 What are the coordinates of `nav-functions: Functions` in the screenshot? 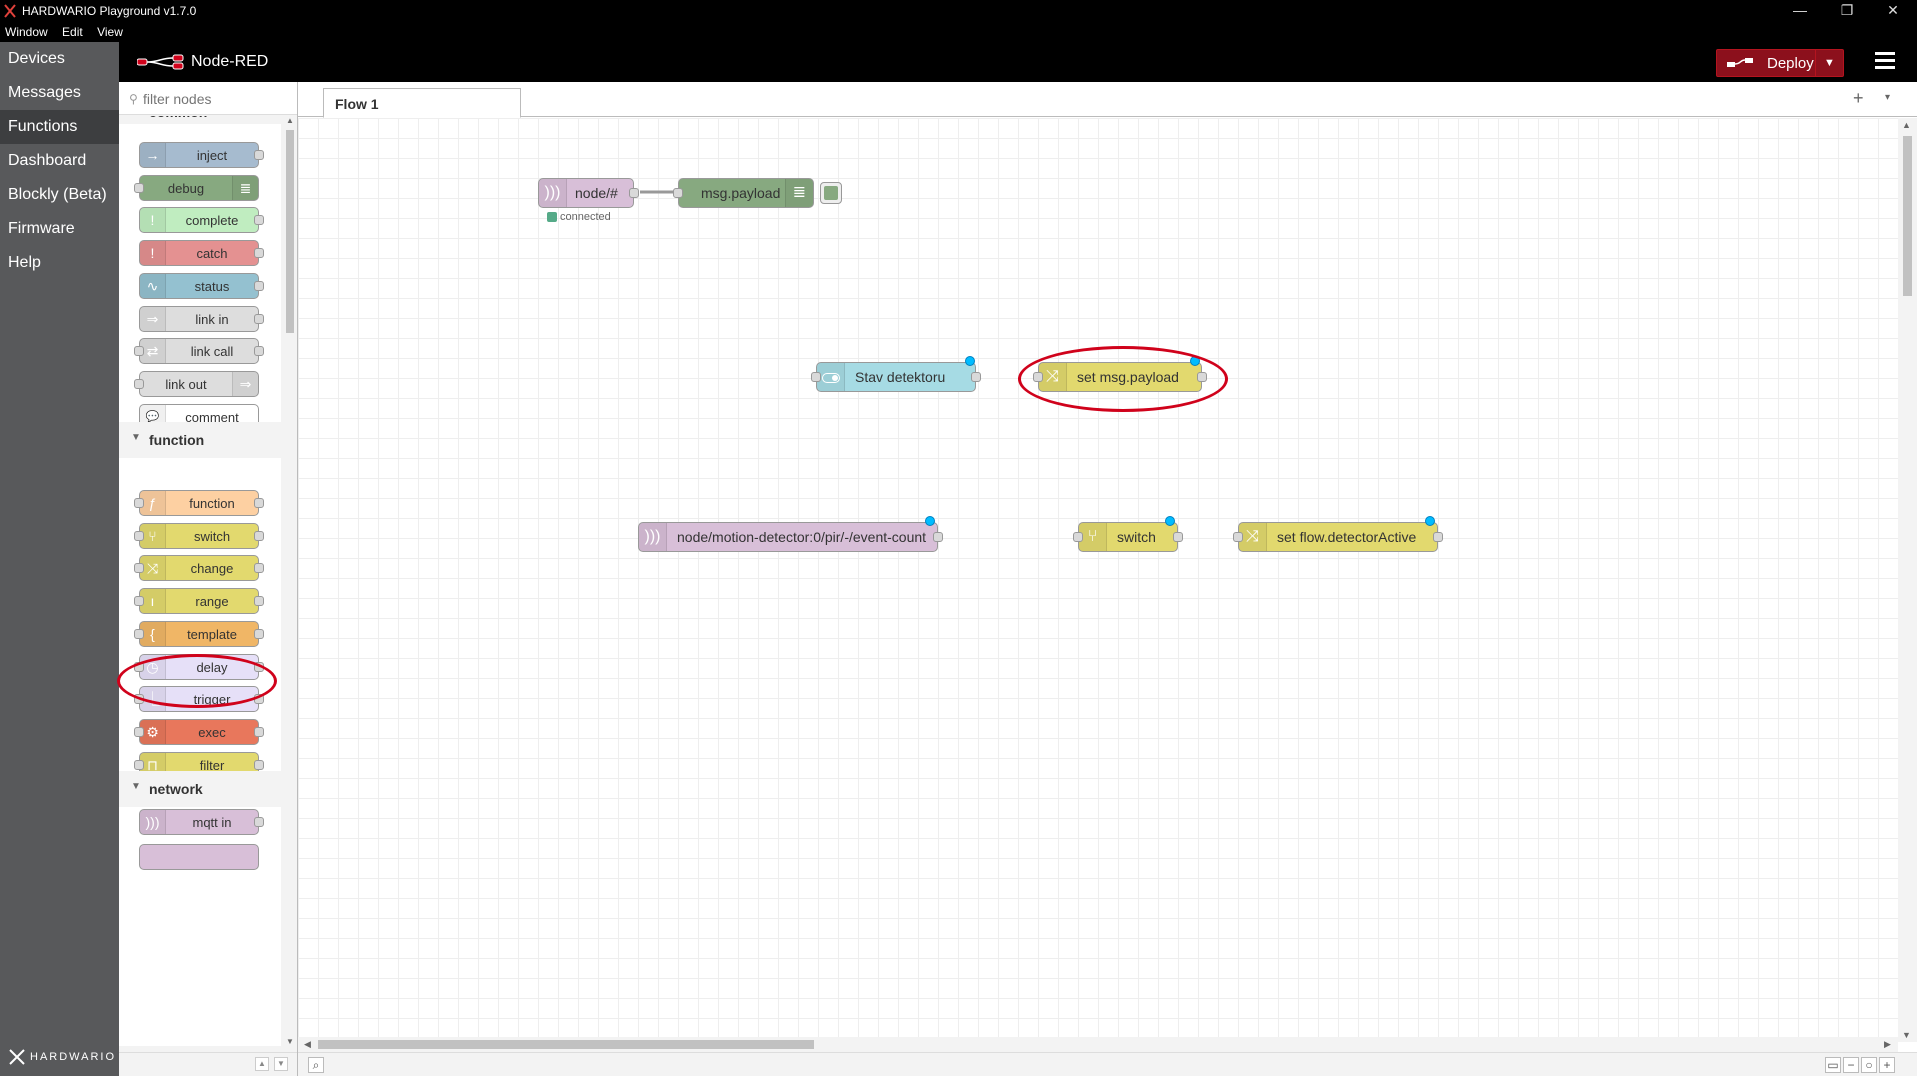 It's located at (59, 127).